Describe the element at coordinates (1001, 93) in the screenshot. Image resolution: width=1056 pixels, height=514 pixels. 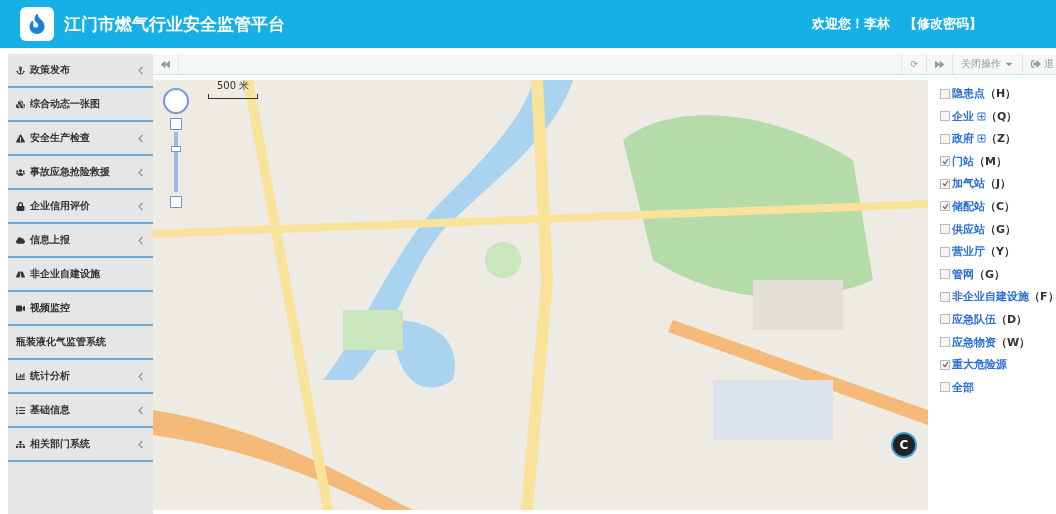
I see `legend-key: （H）` at that location.